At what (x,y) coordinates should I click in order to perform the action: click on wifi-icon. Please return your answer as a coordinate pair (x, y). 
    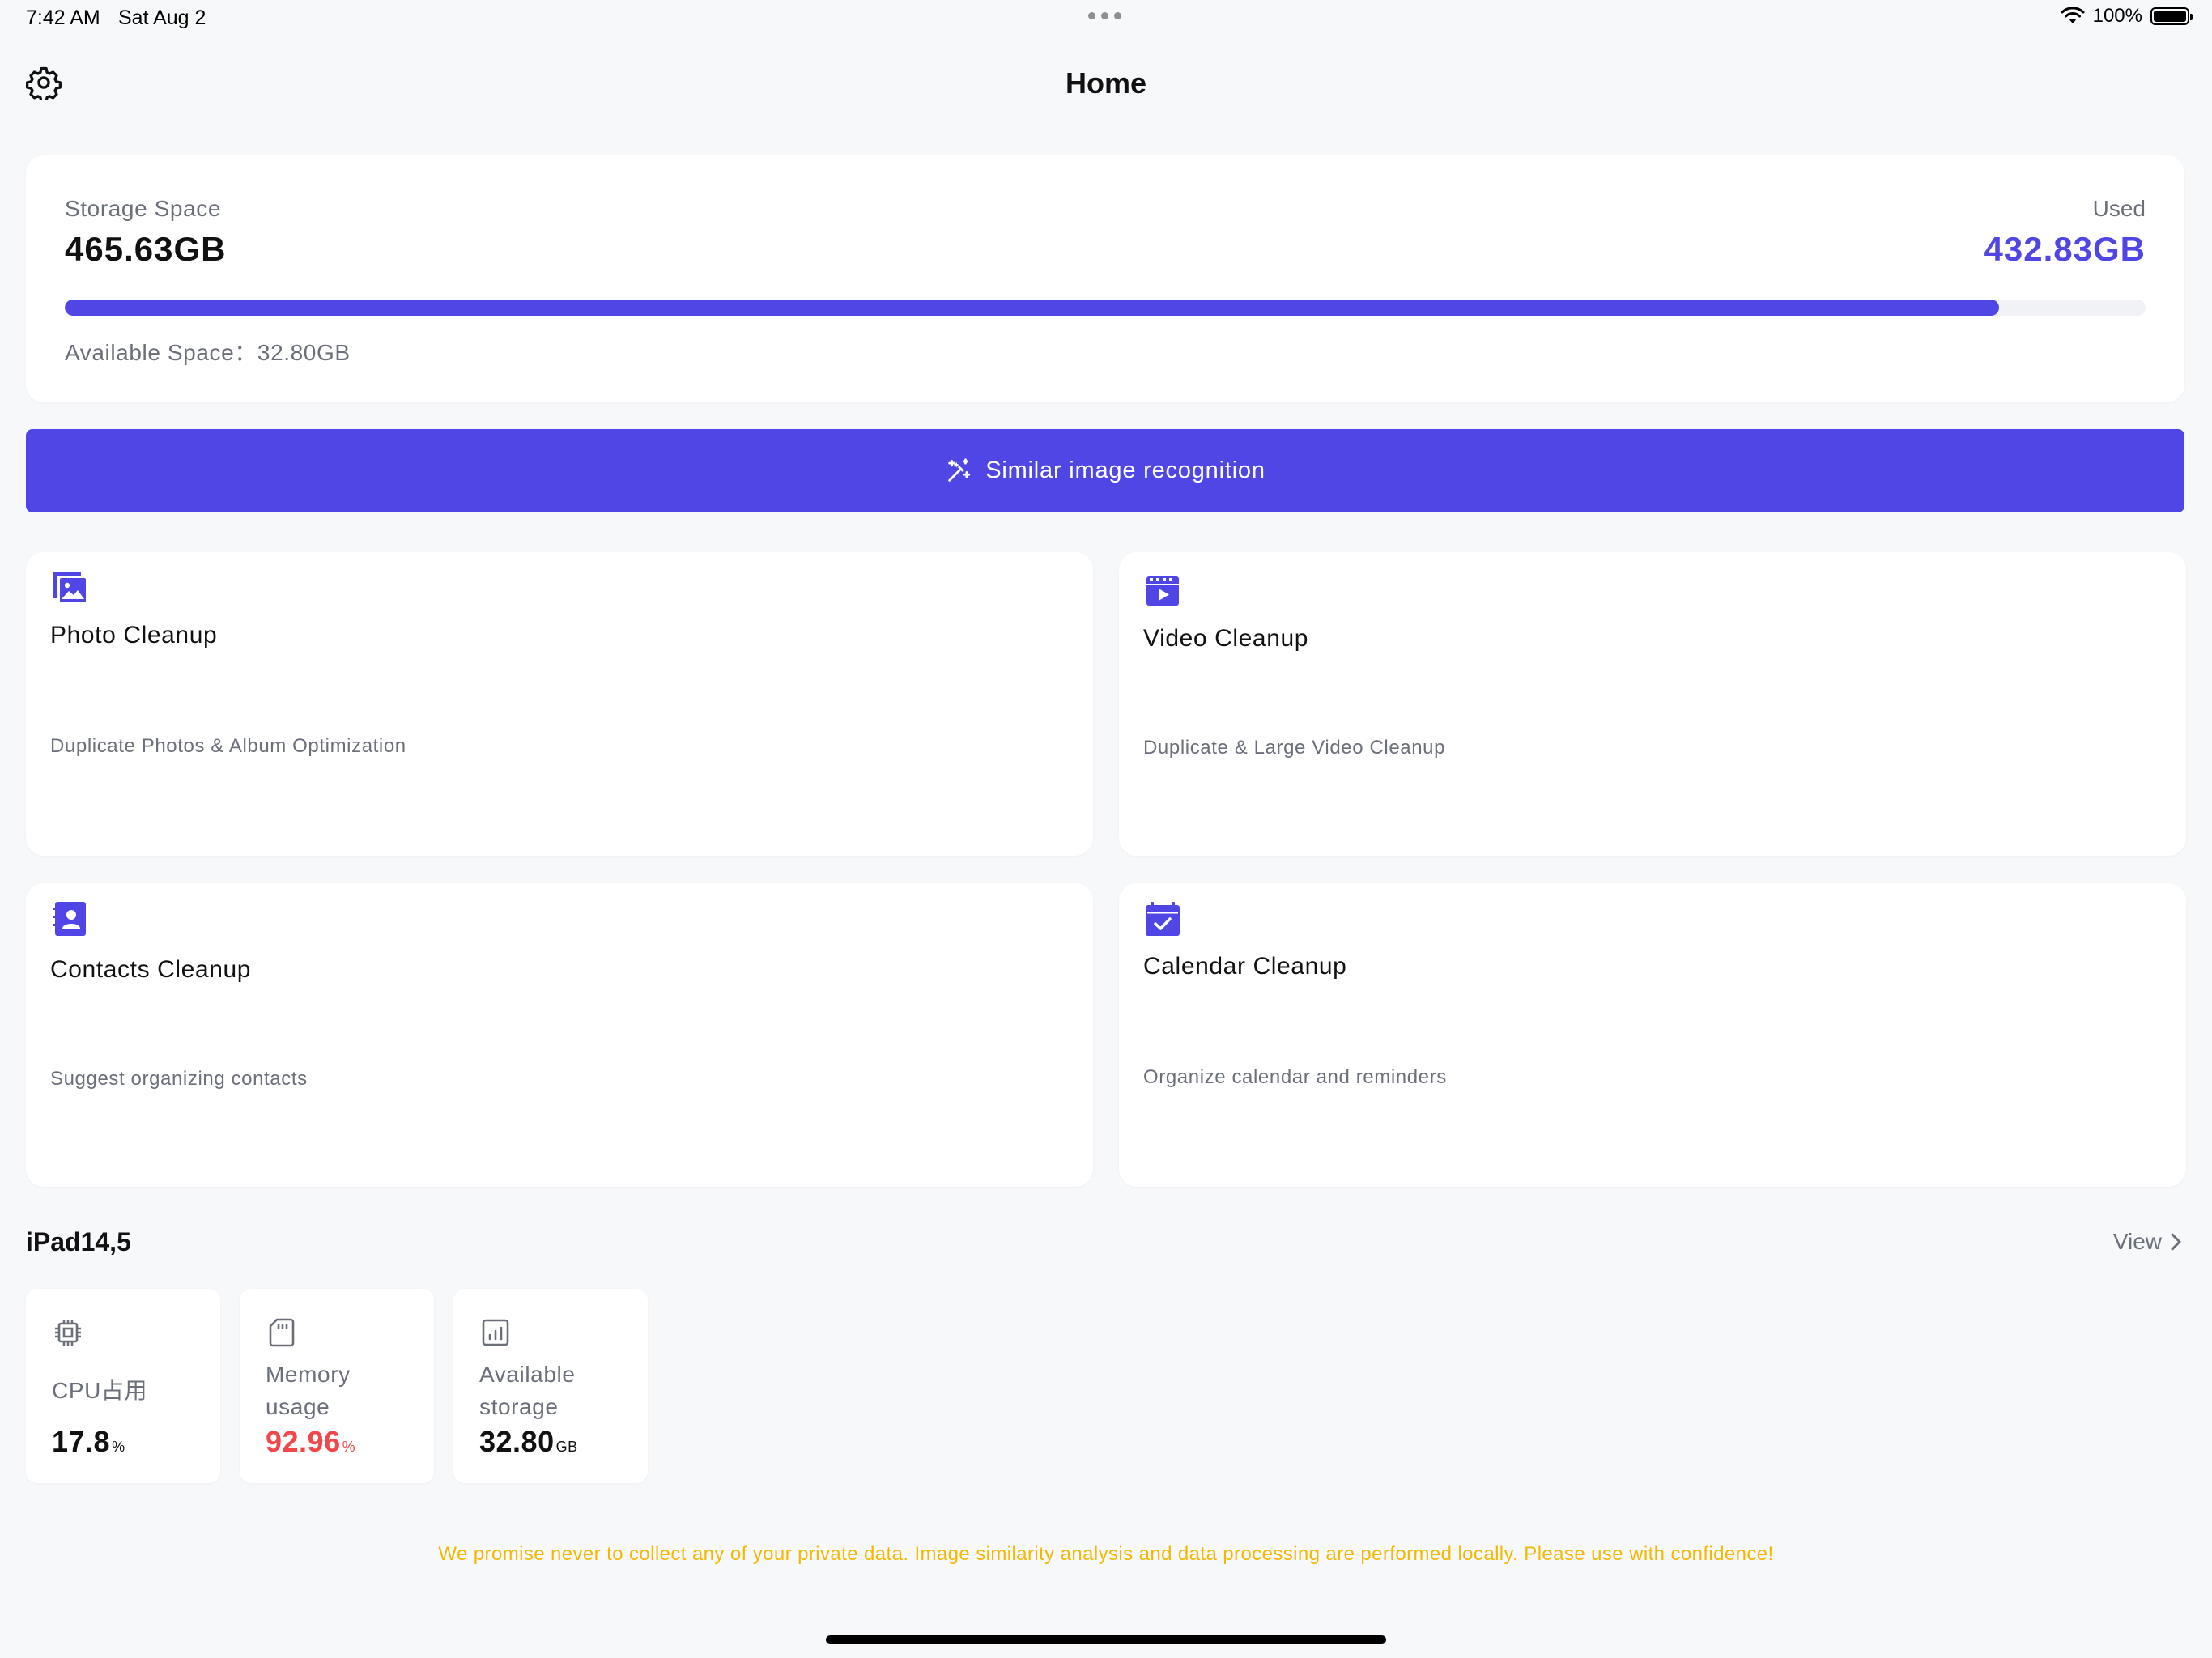
    Looking at the image, I should click on (2073, 15).